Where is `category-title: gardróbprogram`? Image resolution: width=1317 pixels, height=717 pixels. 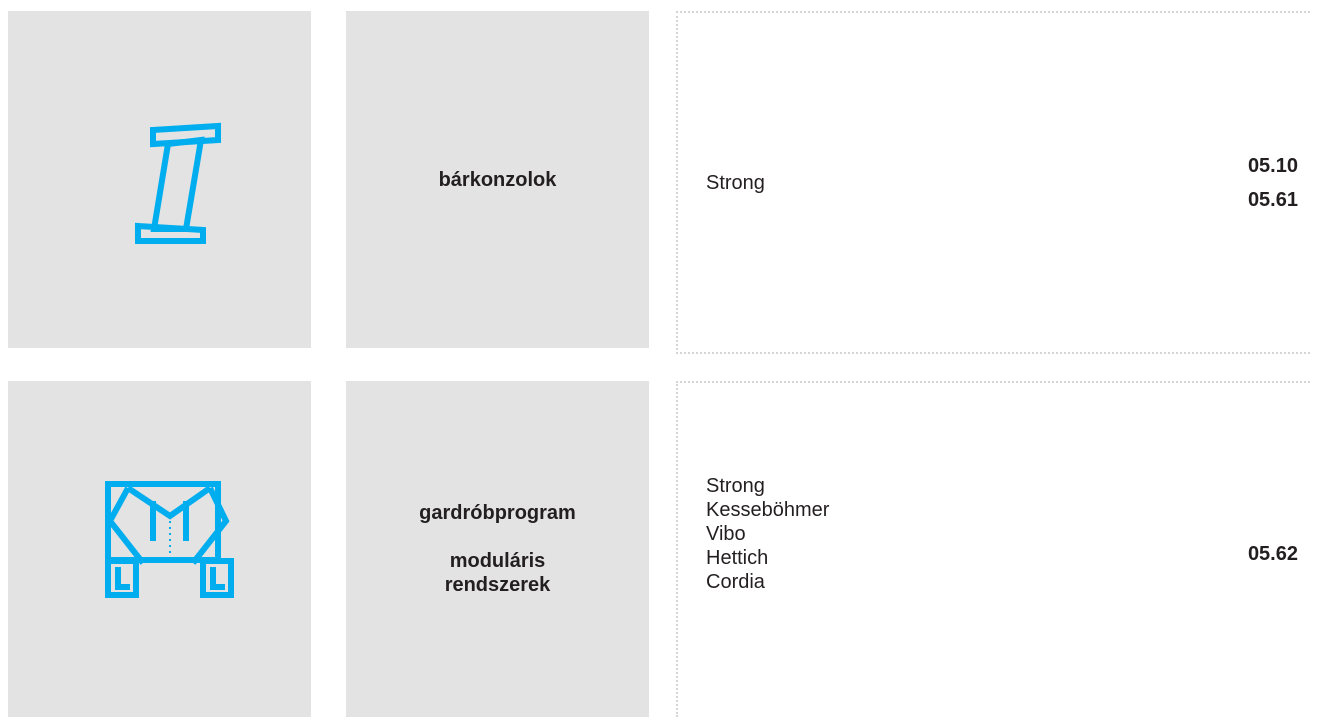 category-title: gardróbprogram is located at coordinates (497, 513).